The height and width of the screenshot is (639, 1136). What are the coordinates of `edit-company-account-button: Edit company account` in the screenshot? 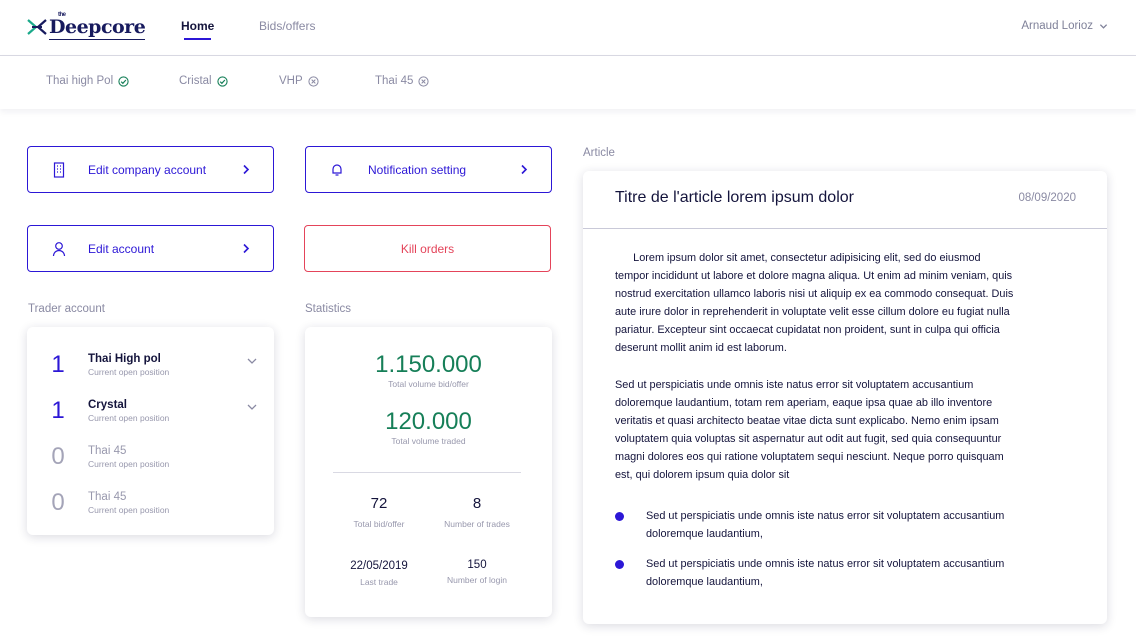 It's located at (150, 169).